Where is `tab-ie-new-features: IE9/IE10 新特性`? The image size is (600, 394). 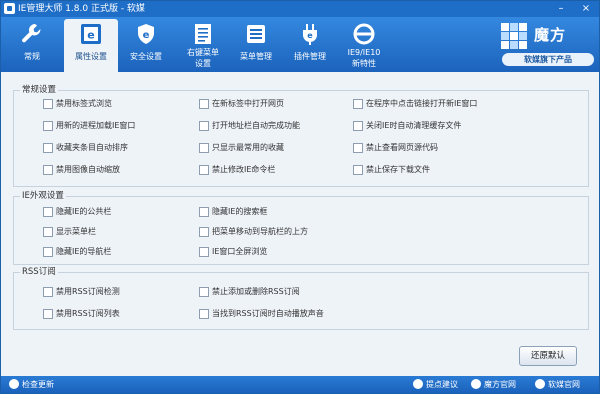 tab-ie-new-features: IE9/IE10 新特性 is located at coordinates (364, 45).